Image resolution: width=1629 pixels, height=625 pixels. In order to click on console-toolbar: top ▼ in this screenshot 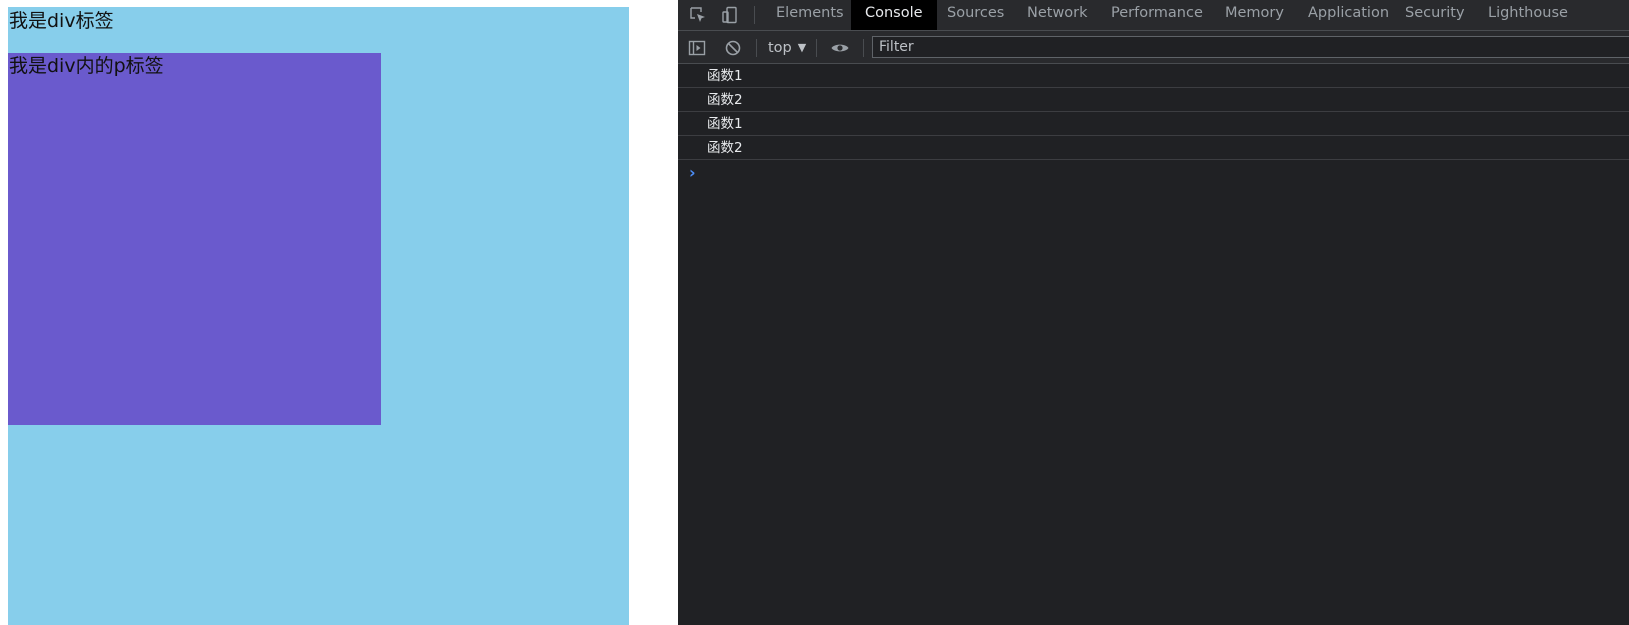, I will do `click(1153, 47)`.